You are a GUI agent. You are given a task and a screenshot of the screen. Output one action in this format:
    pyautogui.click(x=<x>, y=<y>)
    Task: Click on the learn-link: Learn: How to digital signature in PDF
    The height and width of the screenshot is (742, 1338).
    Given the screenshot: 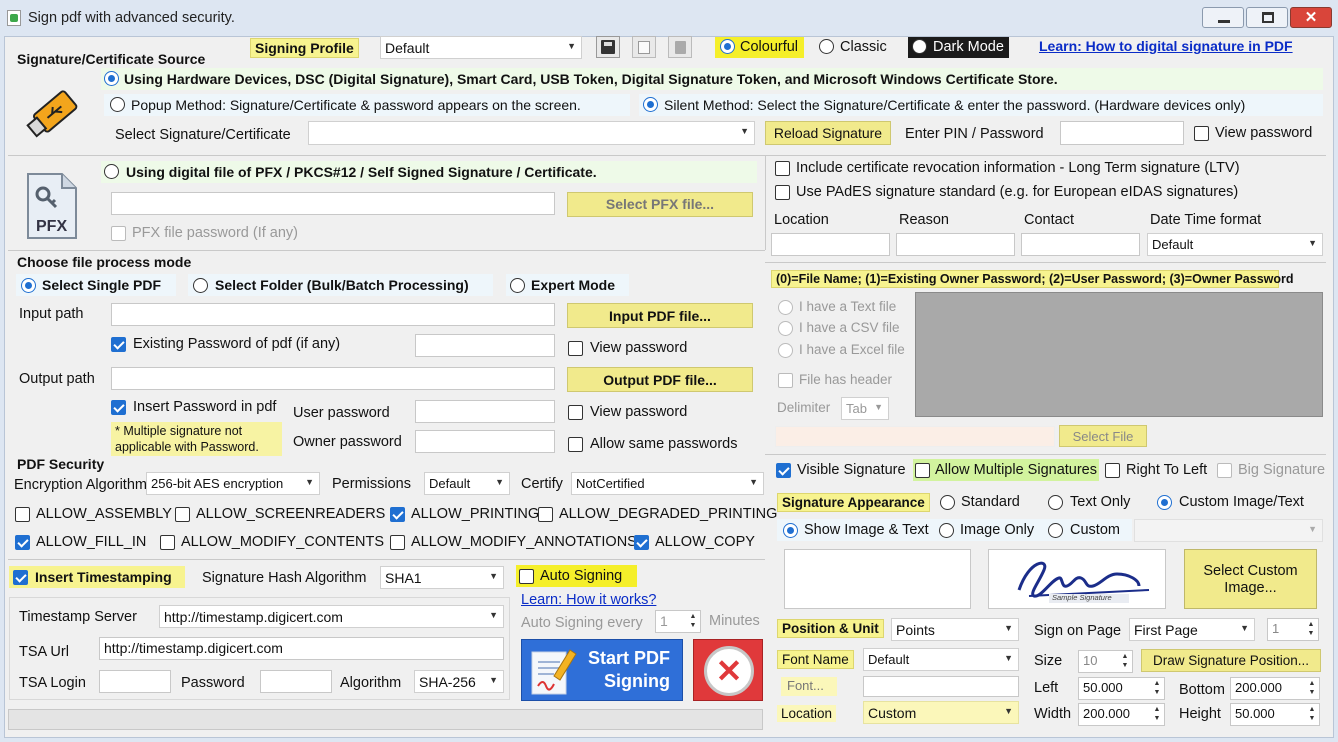 What is the action you would take?
    pyautogui.click(x=1166, y=46)
    